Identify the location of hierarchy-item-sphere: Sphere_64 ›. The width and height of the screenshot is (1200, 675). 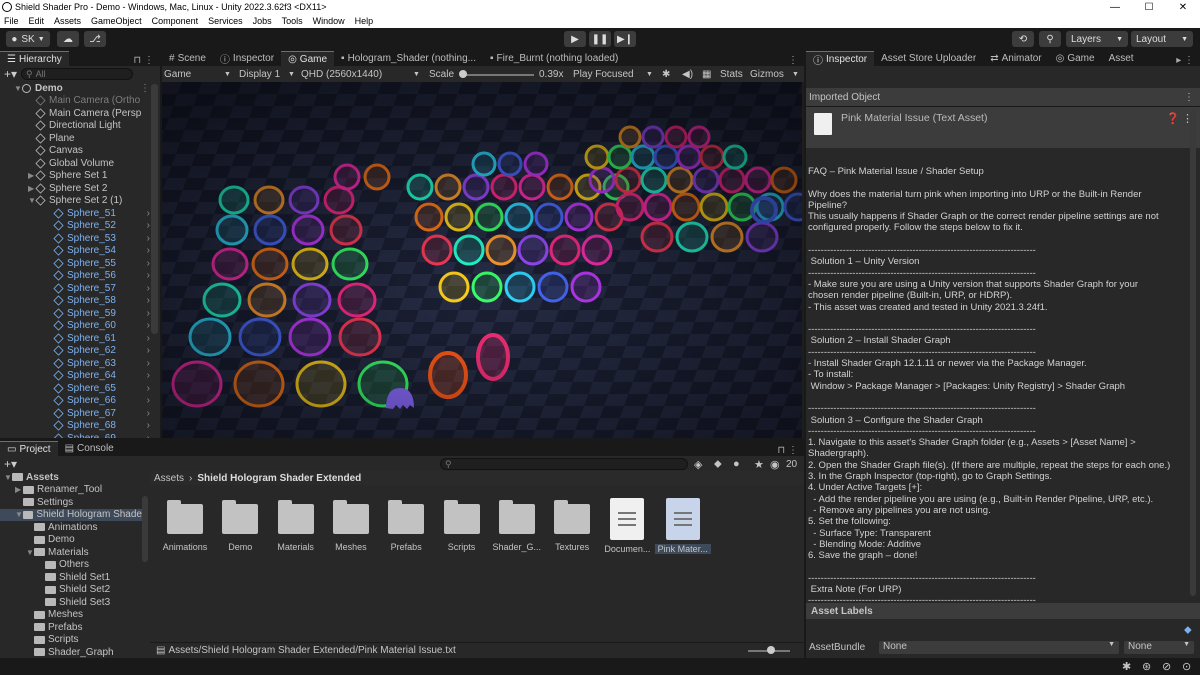
(75, 376).